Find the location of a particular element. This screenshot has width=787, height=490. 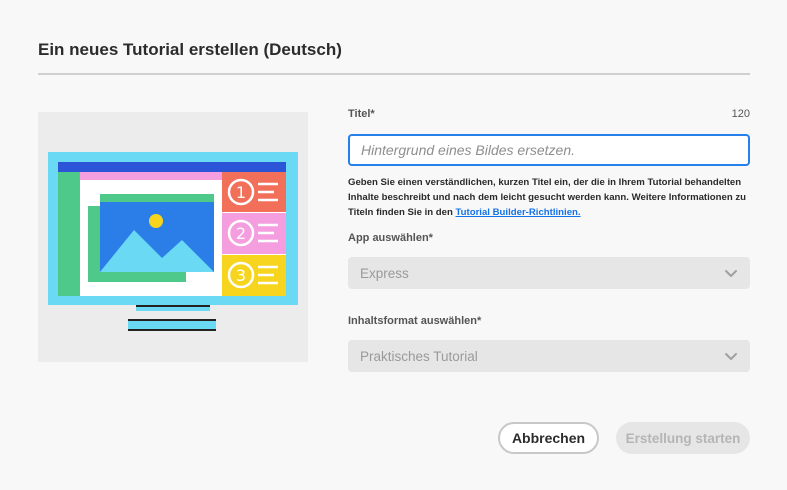

app-select: Express is located at coordinates (549, 273).